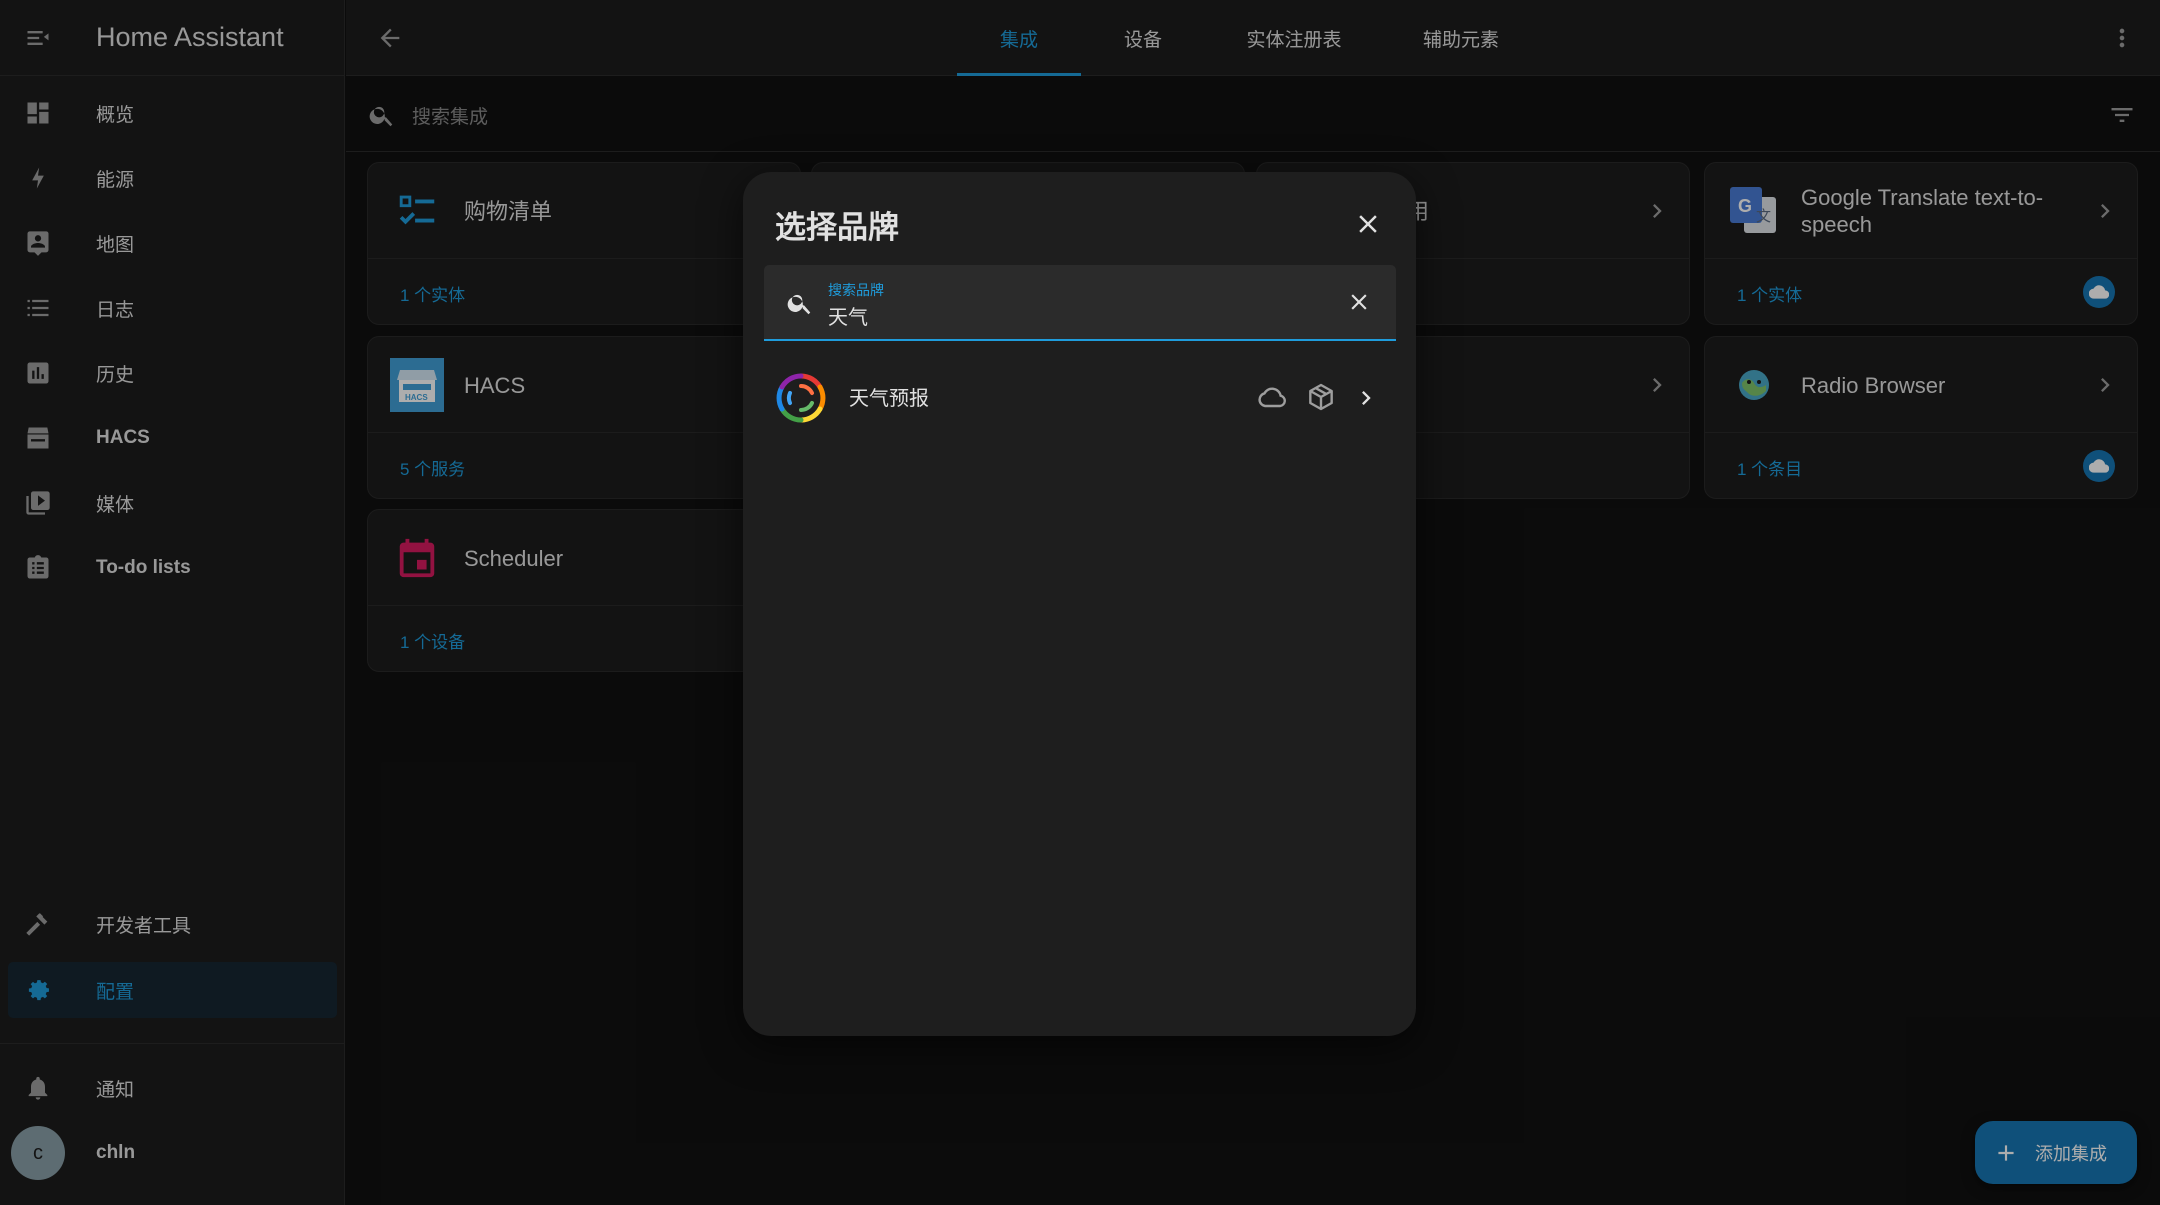 The width and height of the screenshot is (2160, 1205). What do you see at coordinates (837, 227) in the screenshot?
I see `dialog-title: 选择品牌` at bounding box center [837, 227].